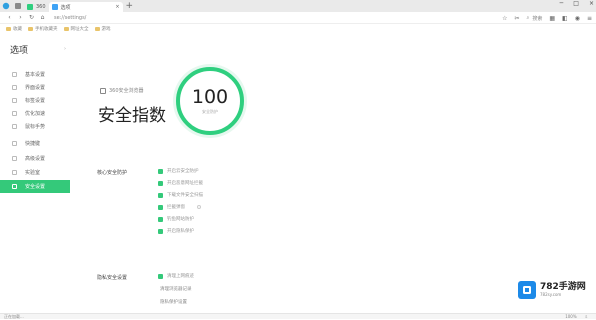 This screenshot has height=320, width=596. Describe the element at coordinates (552, 18) in the screenshot. I see `grid-icon: ▦` at that location.